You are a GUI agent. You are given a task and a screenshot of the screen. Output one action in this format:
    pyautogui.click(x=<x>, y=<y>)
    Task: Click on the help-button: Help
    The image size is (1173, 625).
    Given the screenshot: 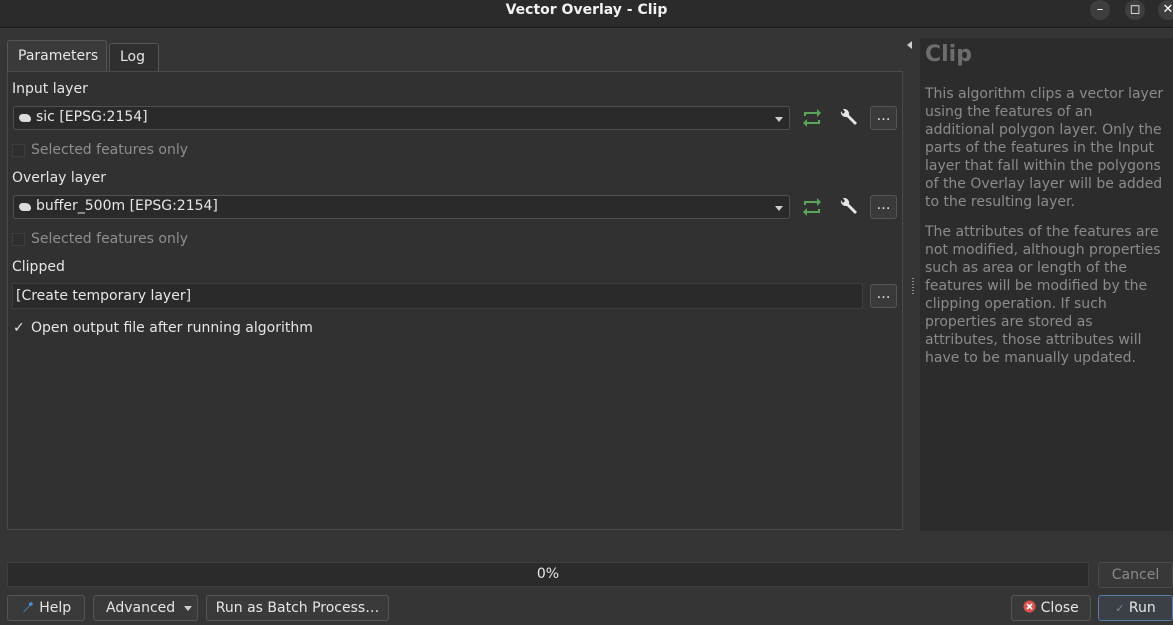 What is the action you would take?
    pyautogui.click(x=46, y=608)
    